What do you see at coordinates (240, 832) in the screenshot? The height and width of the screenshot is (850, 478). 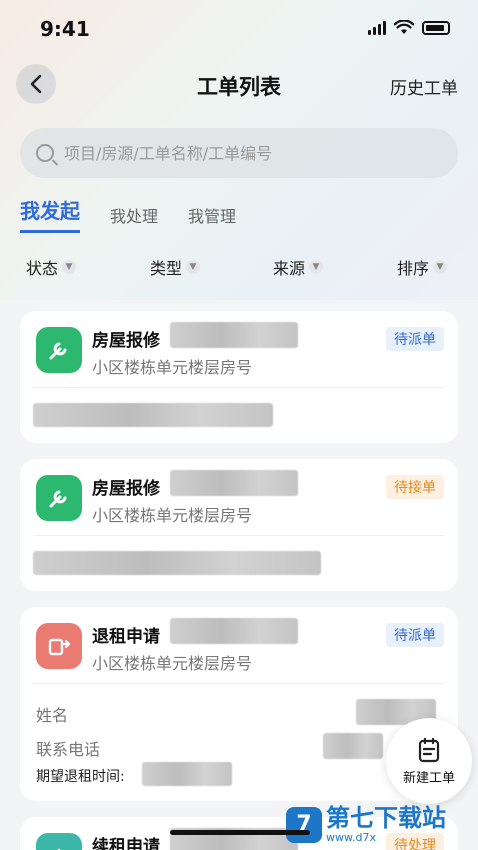 I see `home-indicator` at bounding box center [240, 832].